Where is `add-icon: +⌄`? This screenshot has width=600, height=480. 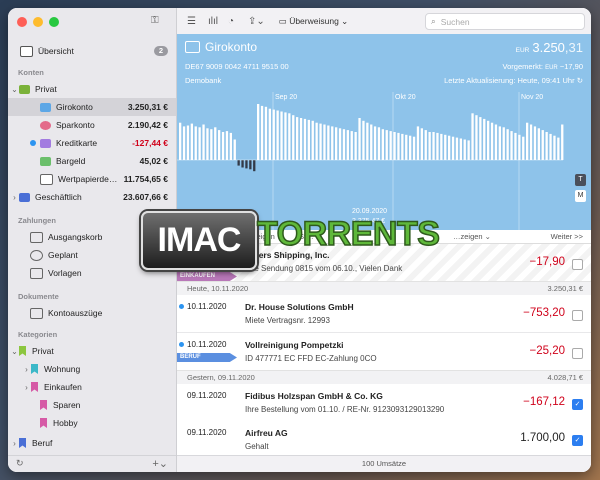 add-icon: +⌄ is located at coordinates (160, 463).